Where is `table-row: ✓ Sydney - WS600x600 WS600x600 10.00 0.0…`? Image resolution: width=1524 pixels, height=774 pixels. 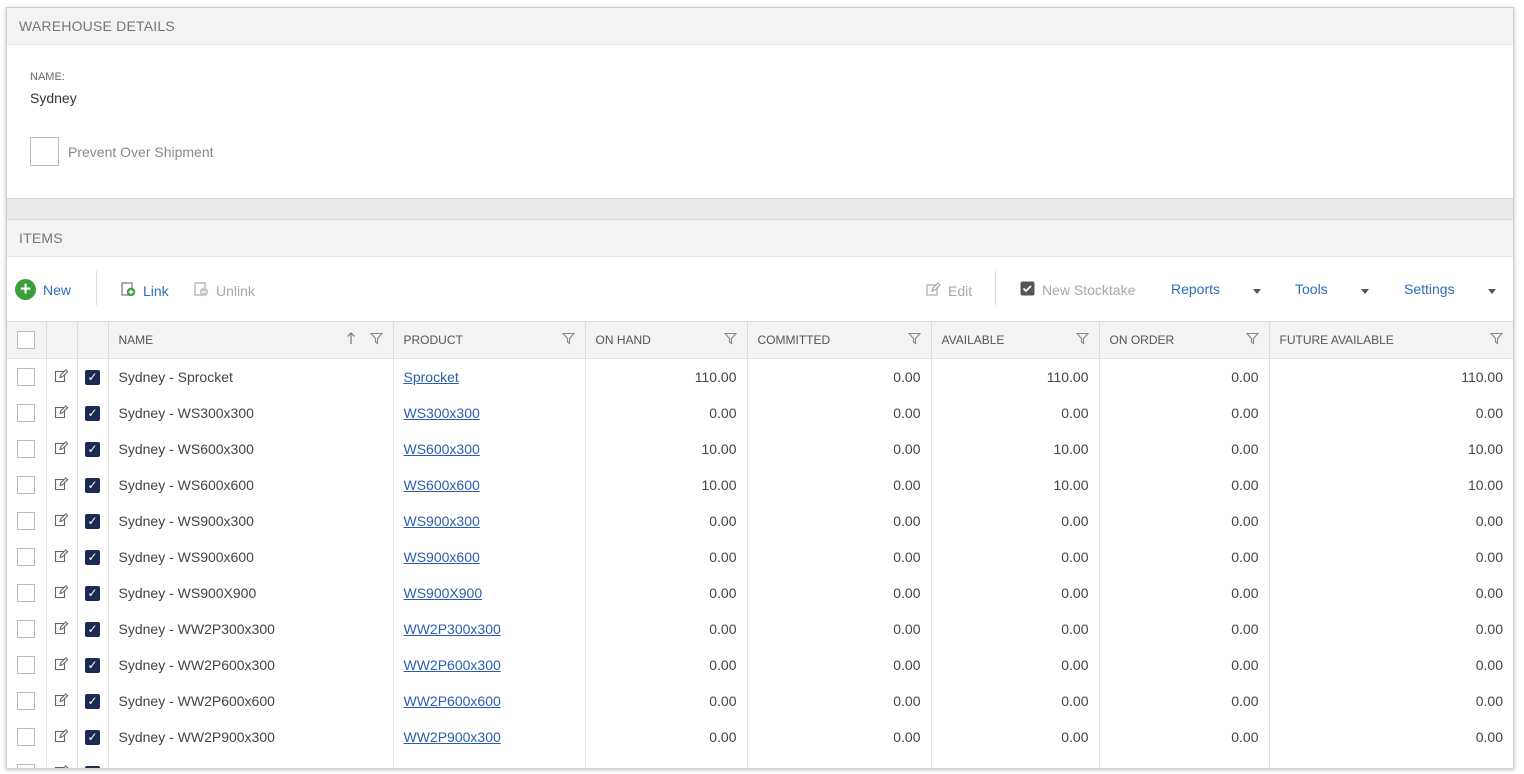
table-row: ✓ Sydney - WS600x600 WS600x600 10.00 0.0… is located at coordinates (760, 485).